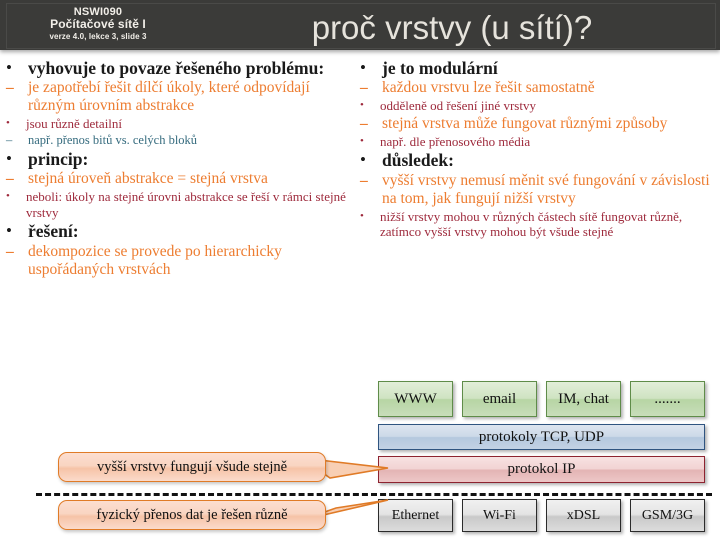 The image size is (720, 540). I want to click on slide-version-line: verze 4.0, lekce 3, slide 3, so click(98, 36).